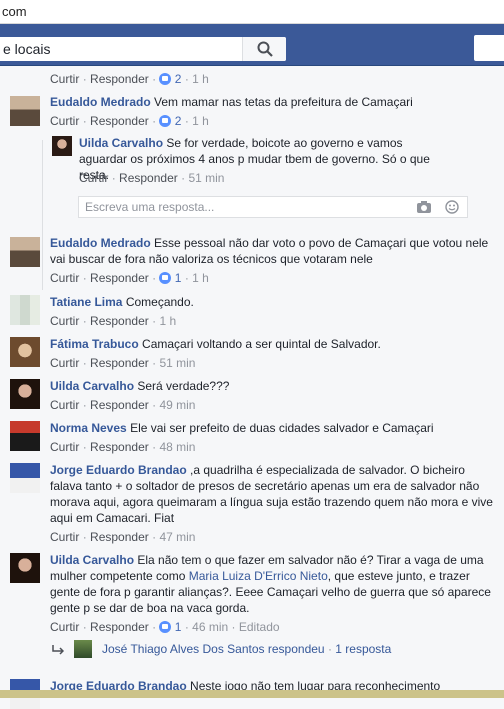  Describe the element at coordinates (252, 694) in the screenshot. I see `window-bottom-edge` at that location.